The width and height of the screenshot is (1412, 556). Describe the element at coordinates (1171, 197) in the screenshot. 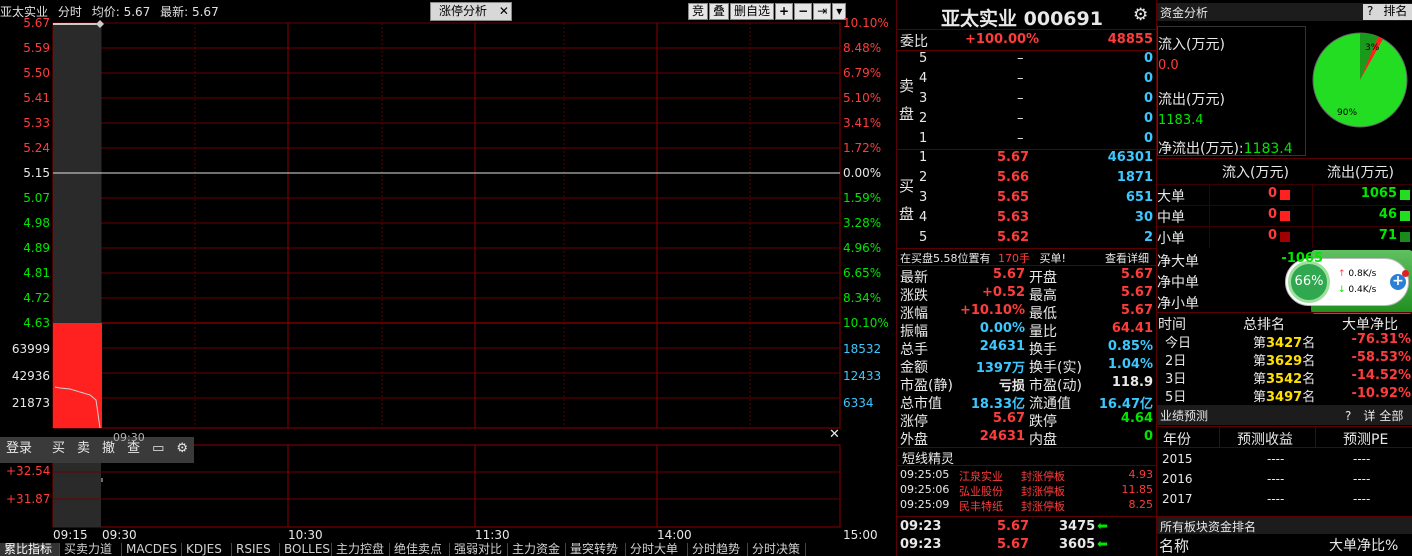

I see `fund-size-label: 大单` at that location.